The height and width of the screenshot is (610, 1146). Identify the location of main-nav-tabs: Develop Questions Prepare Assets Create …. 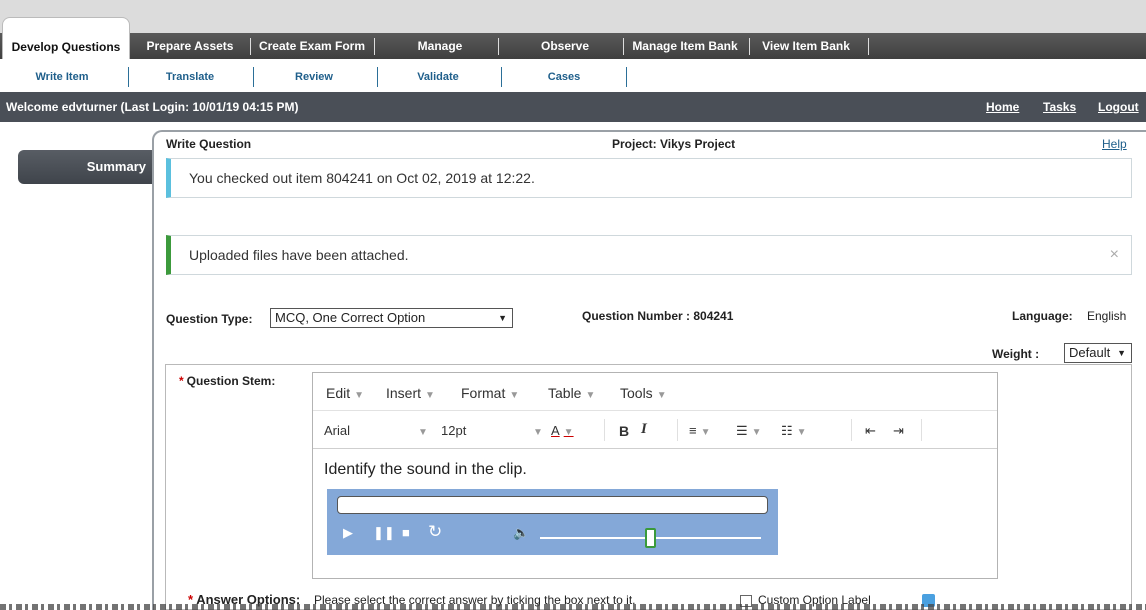
(573, 38).